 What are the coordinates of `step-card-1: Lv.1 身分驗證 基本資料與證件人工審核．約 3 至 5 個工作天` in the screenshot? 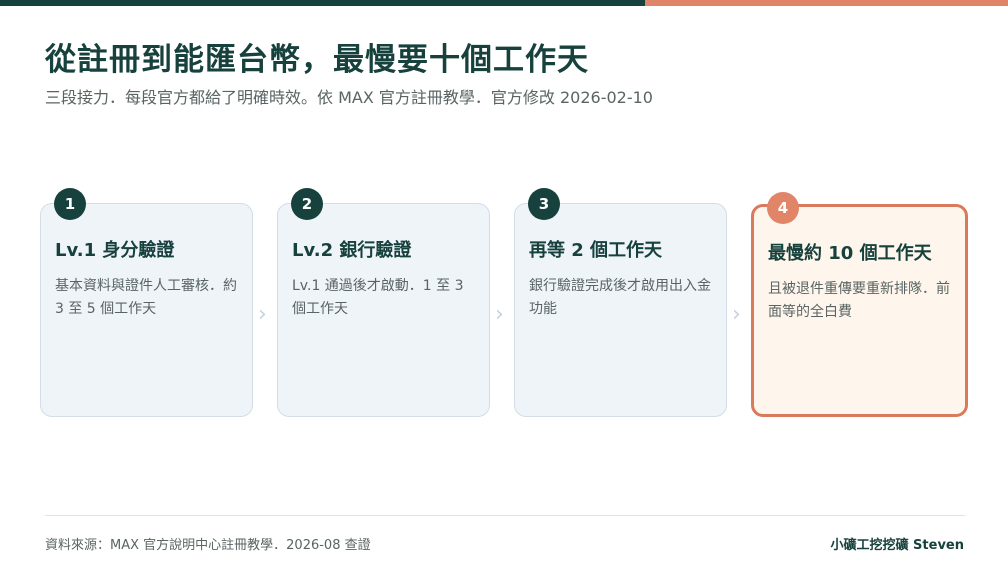 It's located at (146, 310).